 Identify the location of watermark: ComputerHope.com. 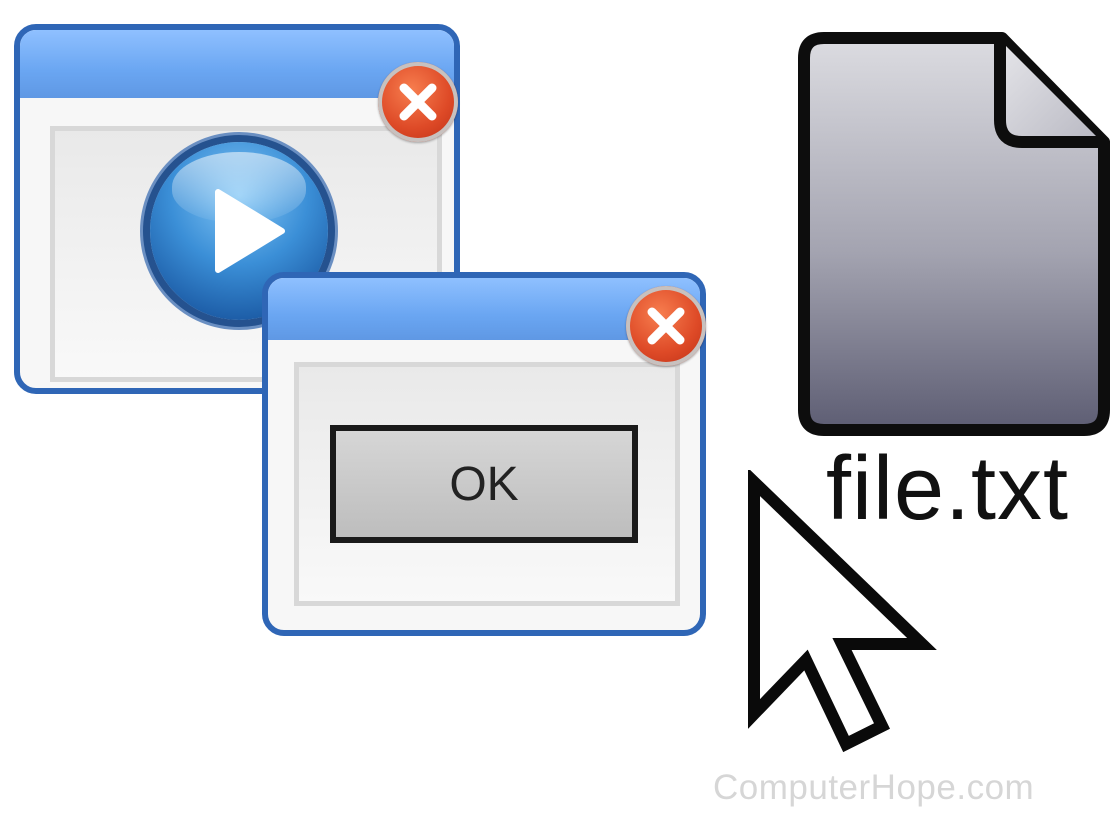
(874, 787).